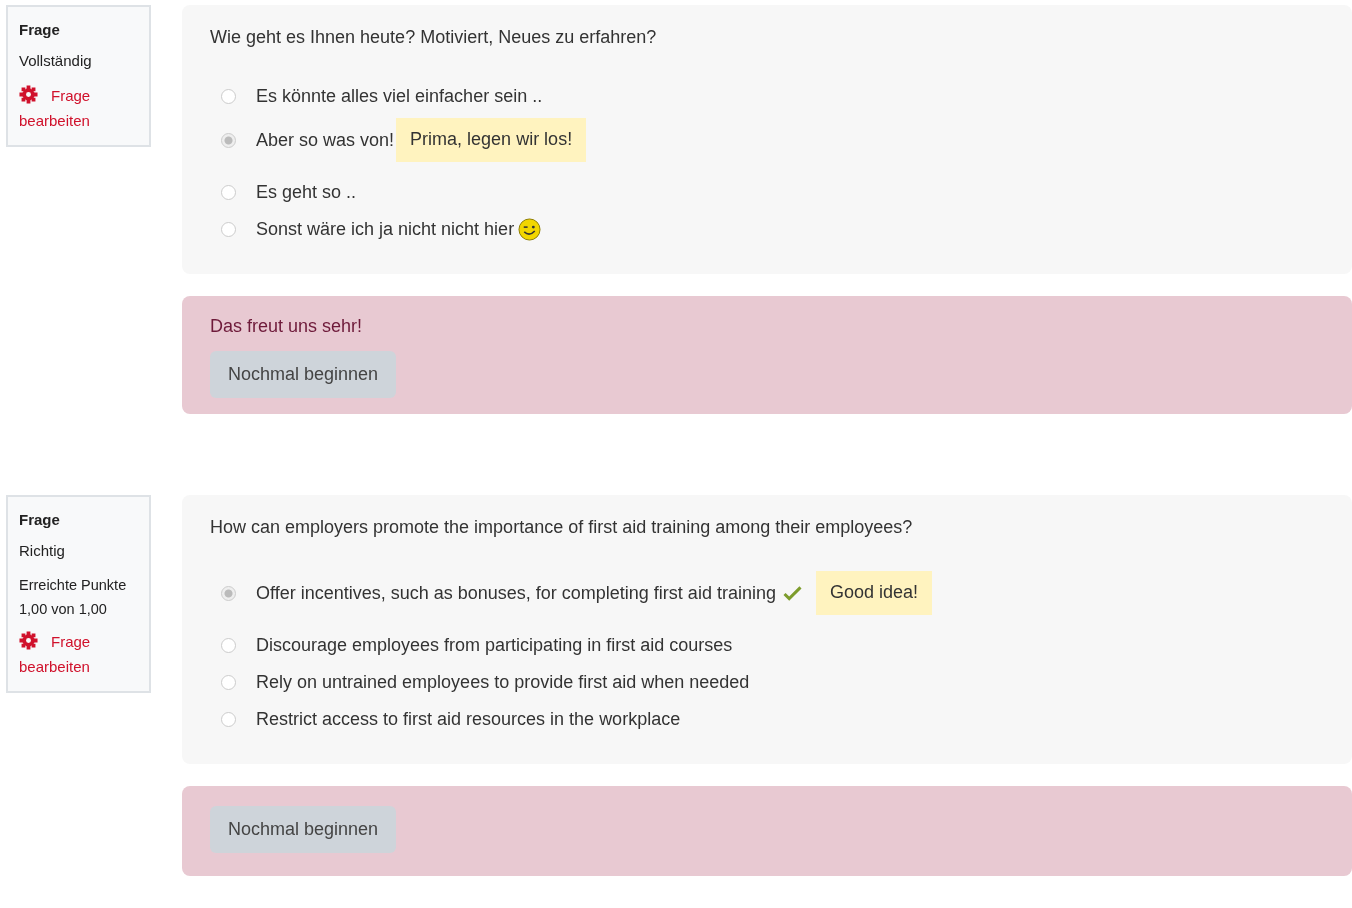 The image size is (1352, 908). What do you see at coordinates (56, 60) in the screenshot?
I see `question-state: Vollständig` at bounding box center [56, 60].